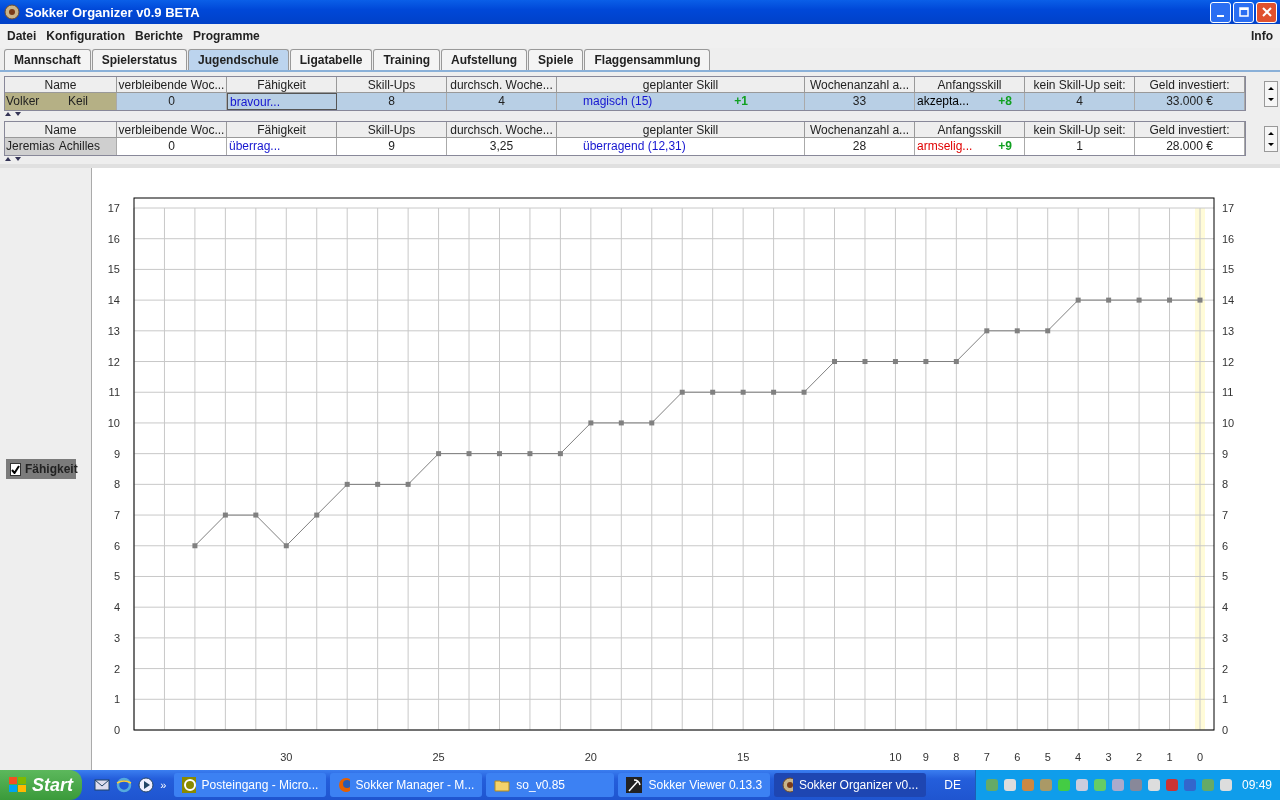  Describe the element at coordinates (1220, 12) in the screenshot. I see `minimize-button` at that location.